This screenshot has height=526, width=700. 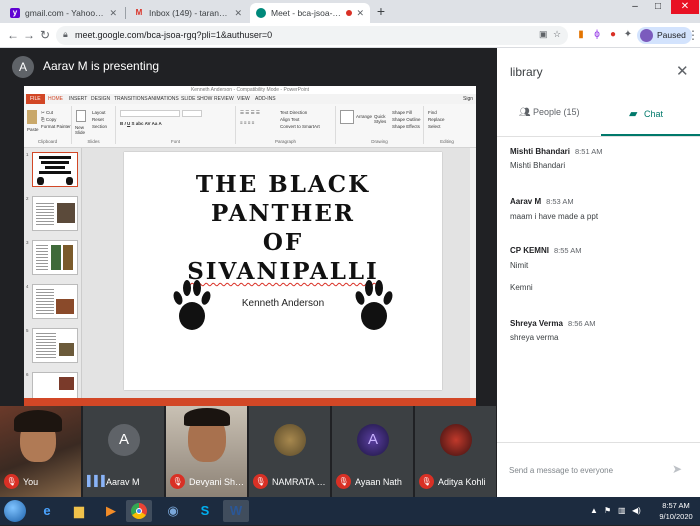 What do you see at coordinates (79, 511) in the screenshot?
I see `file-explorer-icon: ▆` at bounding box center [79, 511].